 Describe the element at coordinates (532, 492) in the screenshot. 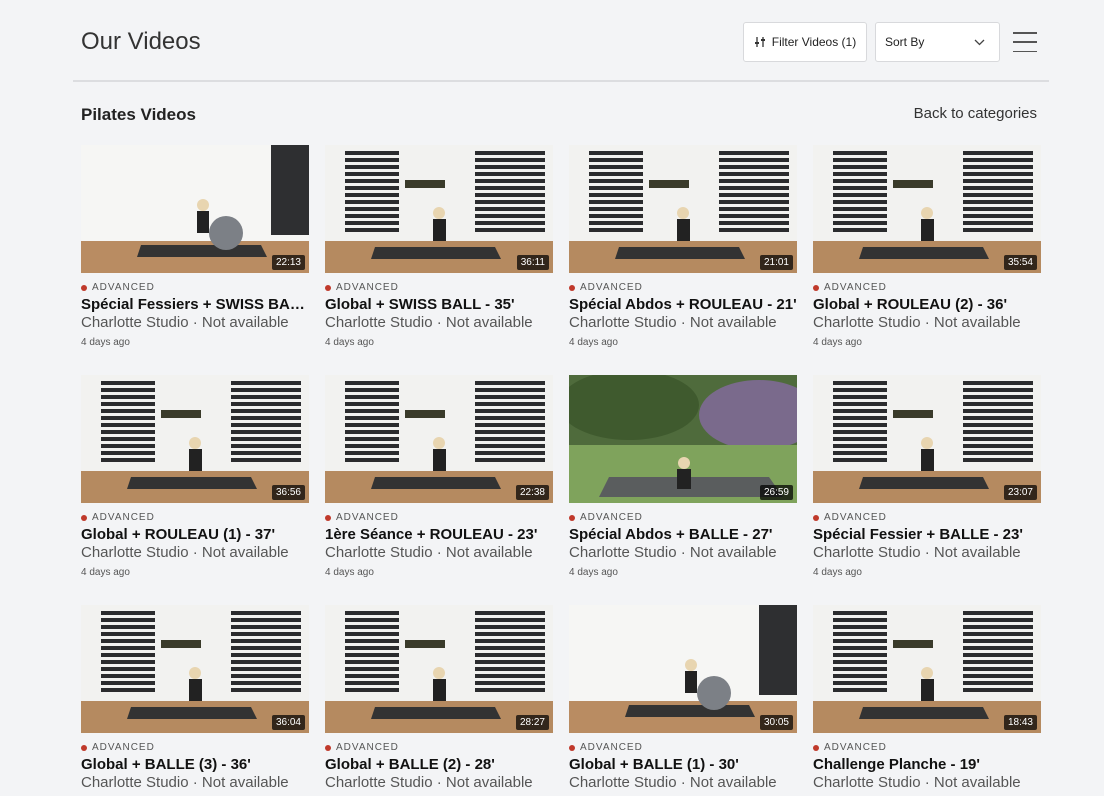

I see `video-duration: 22:38` at that location.